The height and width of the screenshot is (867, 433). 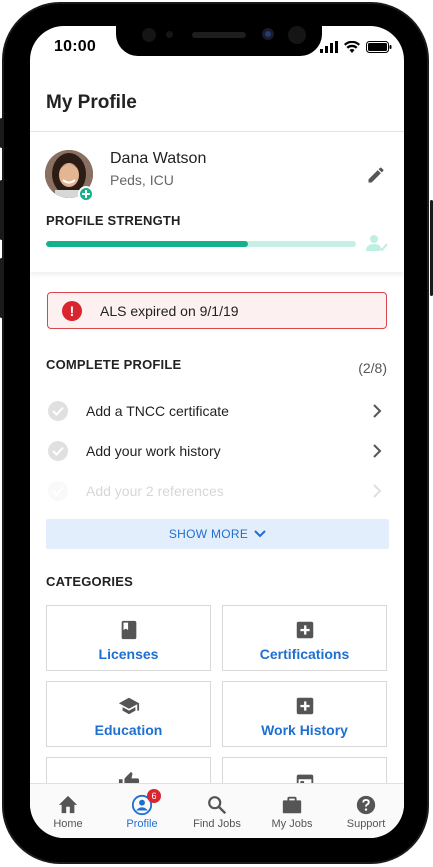 What do you see at coordinates (260, 534) in the screenshot?
I see `chevron-down-icon` at bounding box center [260, 534].